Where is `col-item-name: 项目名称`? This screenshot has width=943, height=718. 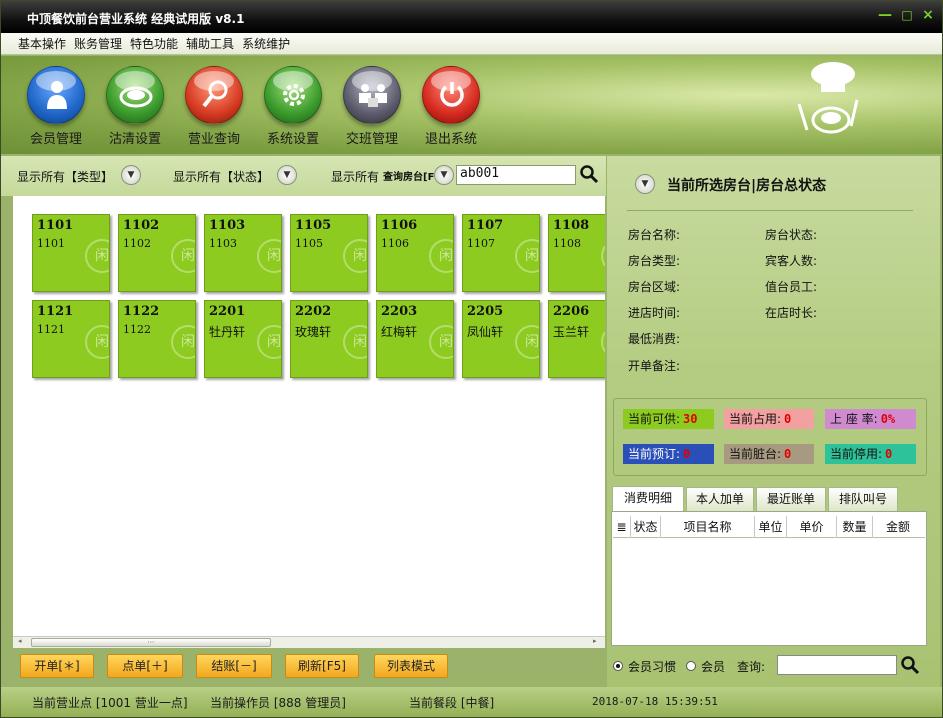
col-item-name: 项目名称 is located at coordinates (708, 527).